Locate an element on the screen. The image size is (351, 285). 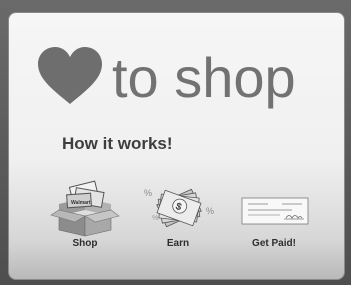
step-shop: Walmart Shop is located at coordinates (85, 216).